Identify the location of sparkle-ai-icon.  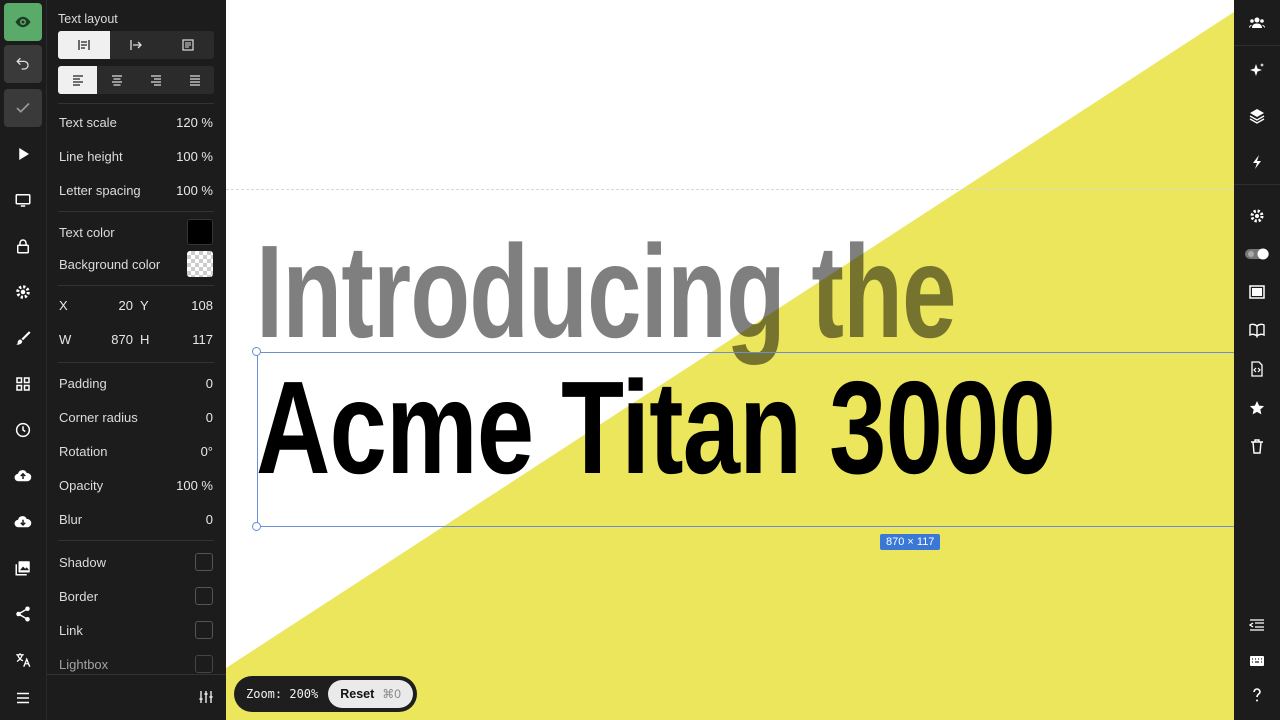
(1257, 70).